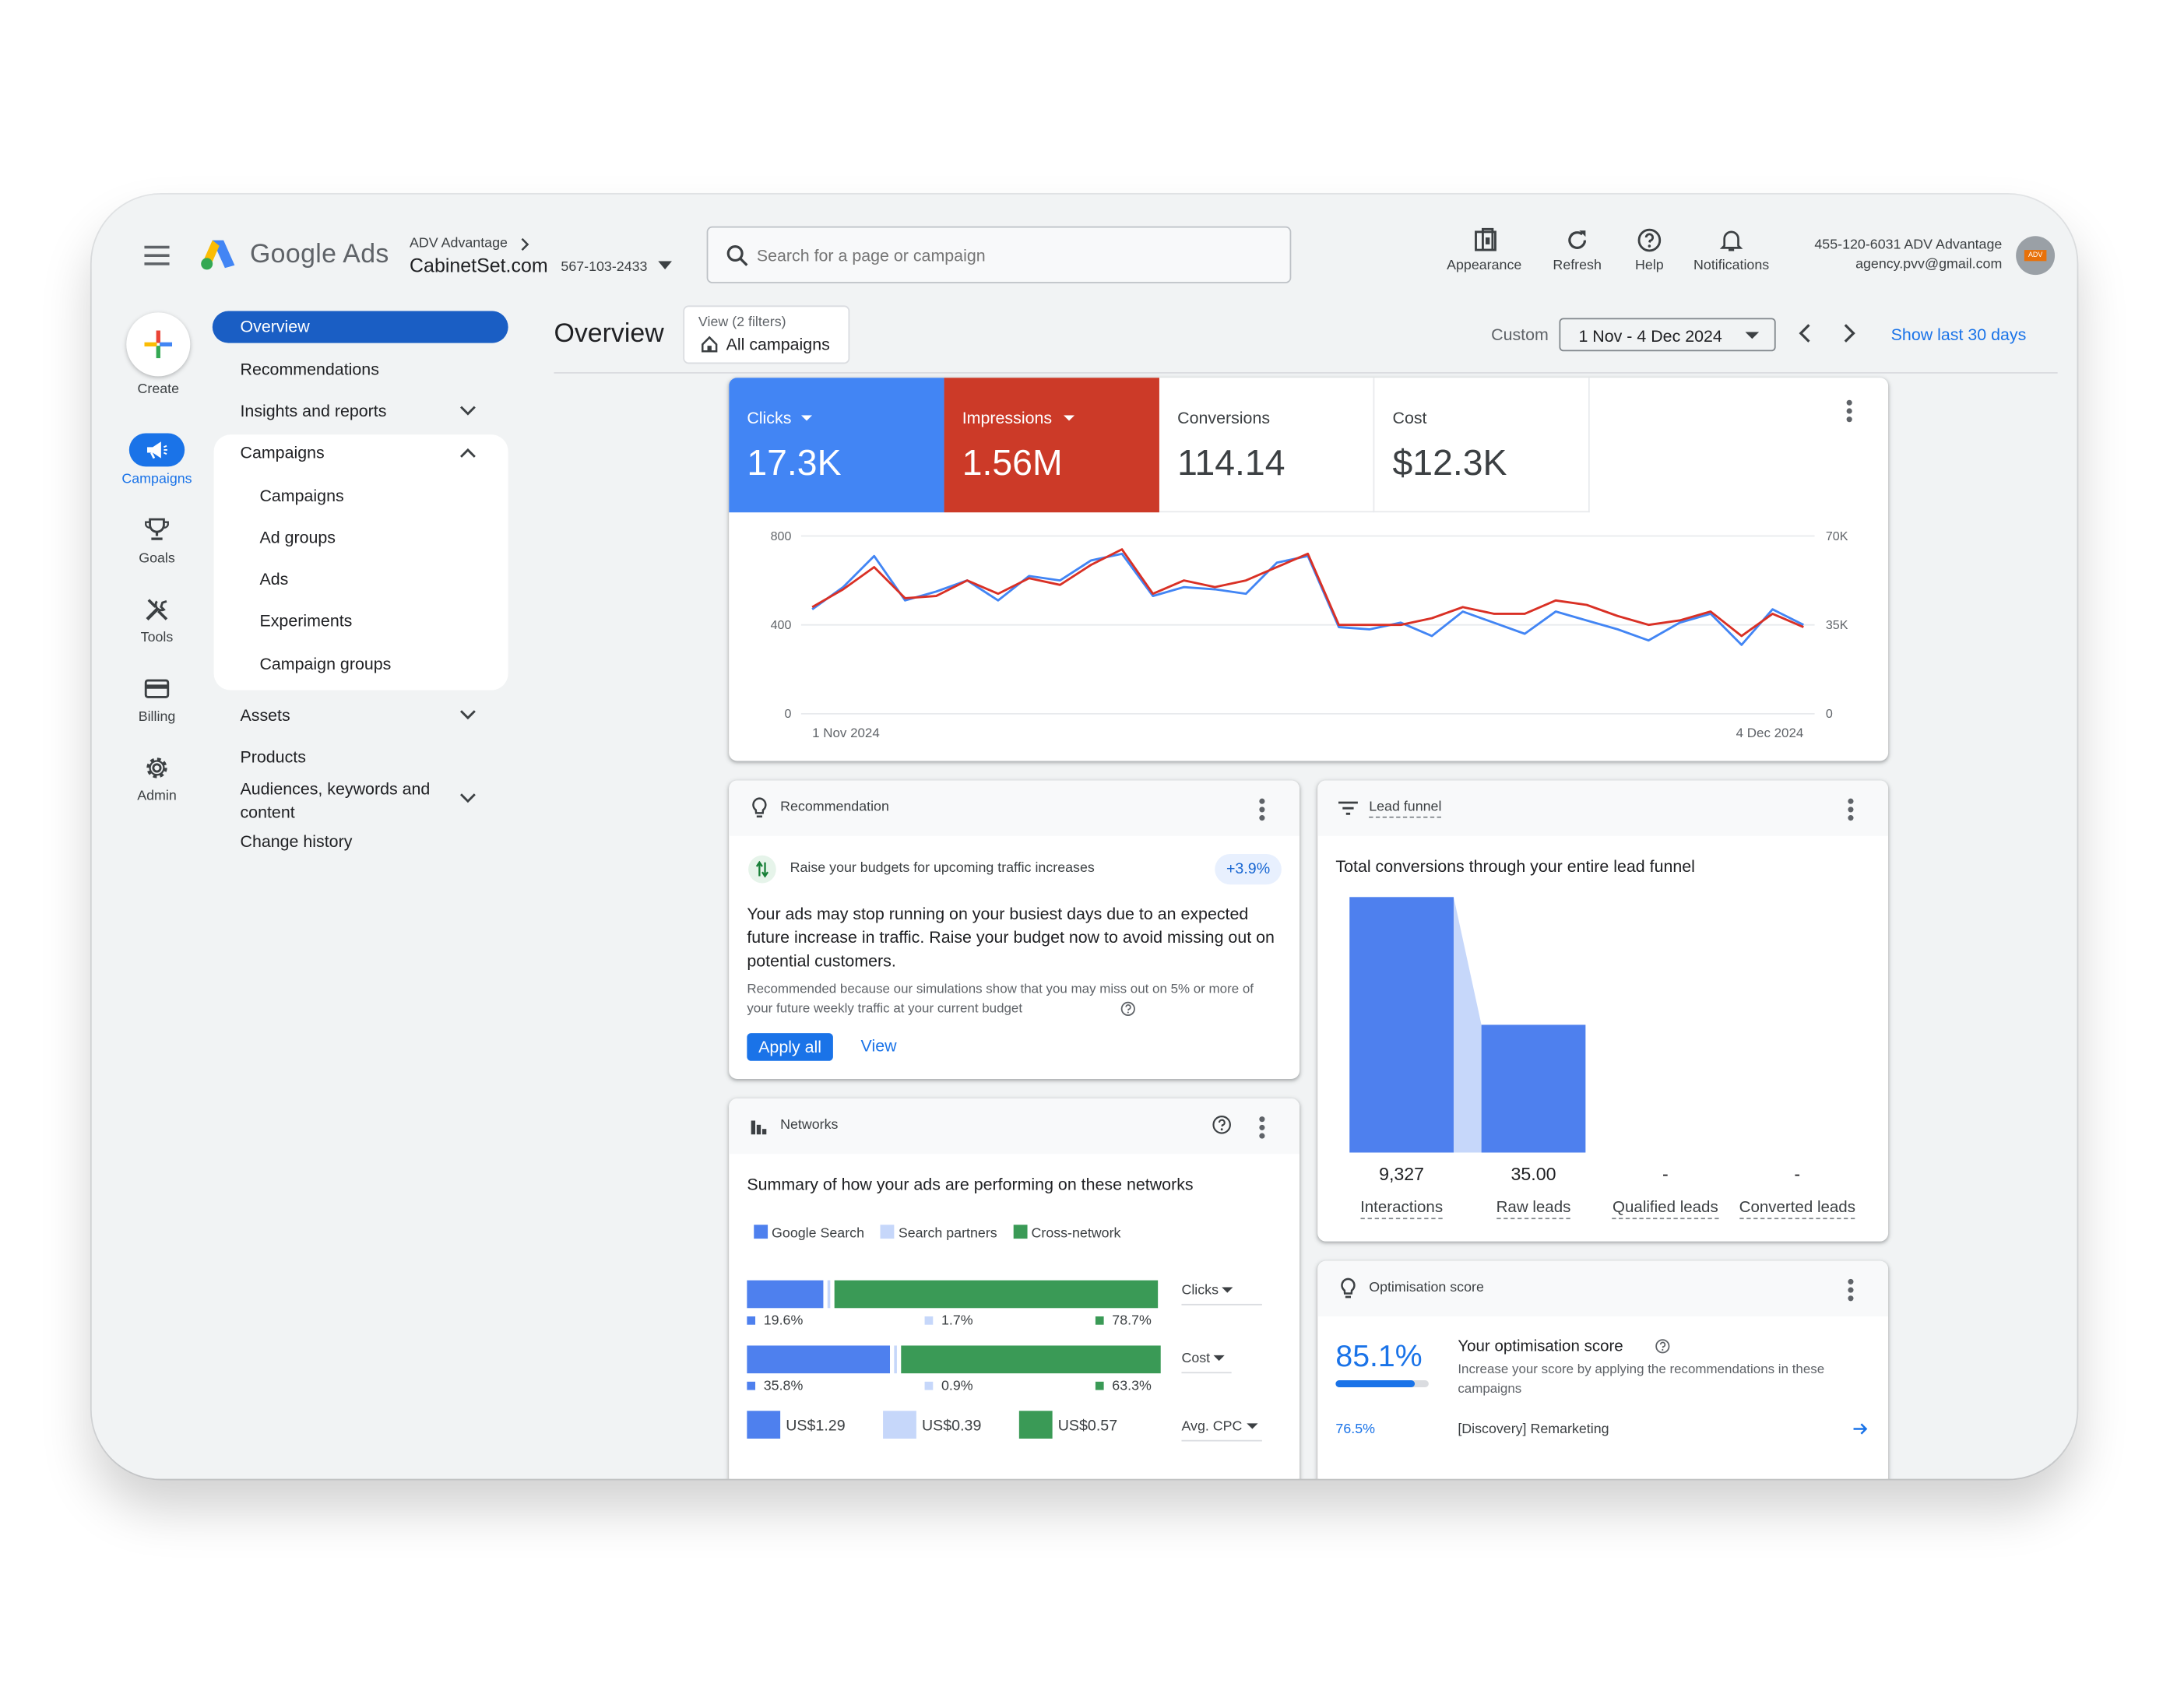 The width and height of the screenshot is (2177, 1708). I want to click on show-last-30-days-link: Show last 30 days, so click(1959, 334).